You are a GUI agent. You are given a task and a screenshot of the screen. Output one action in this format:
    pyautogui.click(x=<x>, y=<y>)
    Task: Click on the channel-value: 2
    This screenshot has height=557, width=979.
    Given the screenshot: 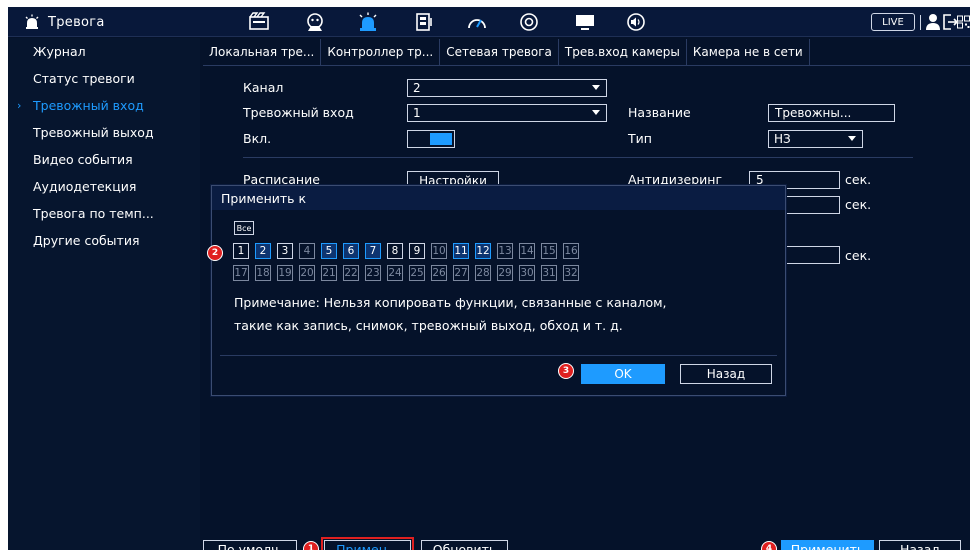 What is the action you would take?
    pyautogui.click(x=417, y=88)
    